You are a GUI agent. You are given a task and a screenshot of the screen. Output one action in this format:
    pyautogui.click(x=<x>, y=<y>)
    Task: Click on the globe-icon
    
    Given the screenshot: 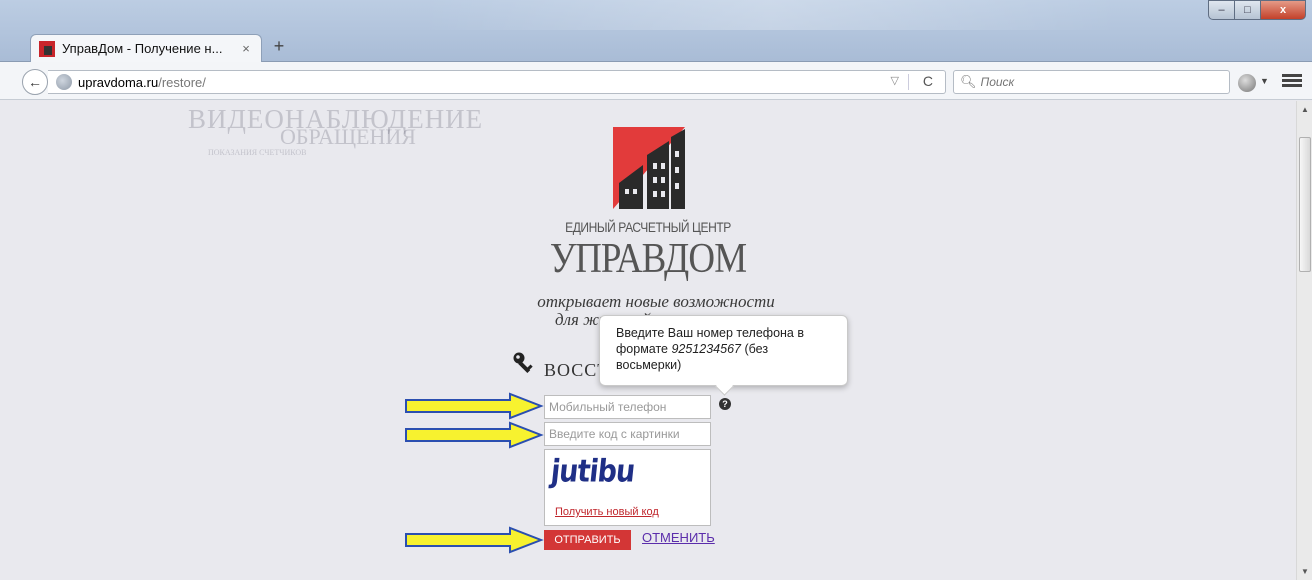 What is the action you would take?
    pyautogui.click(x=64, y=82)
    